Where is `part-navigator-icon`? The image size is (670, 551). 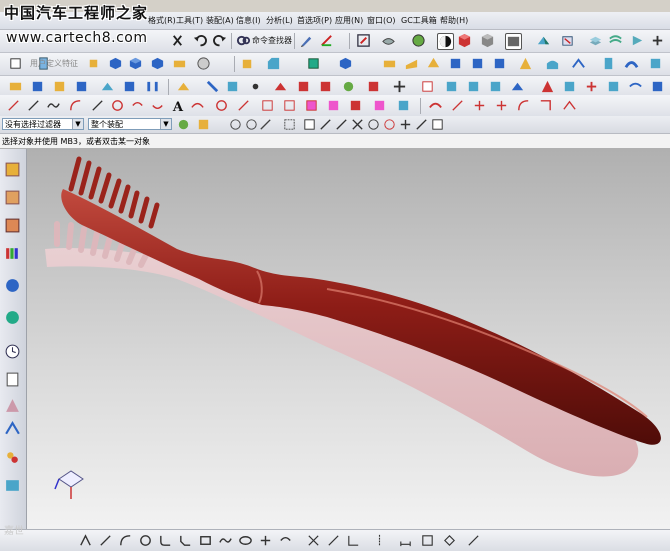 part-navigator-icon is located at coordinates (12, 225).